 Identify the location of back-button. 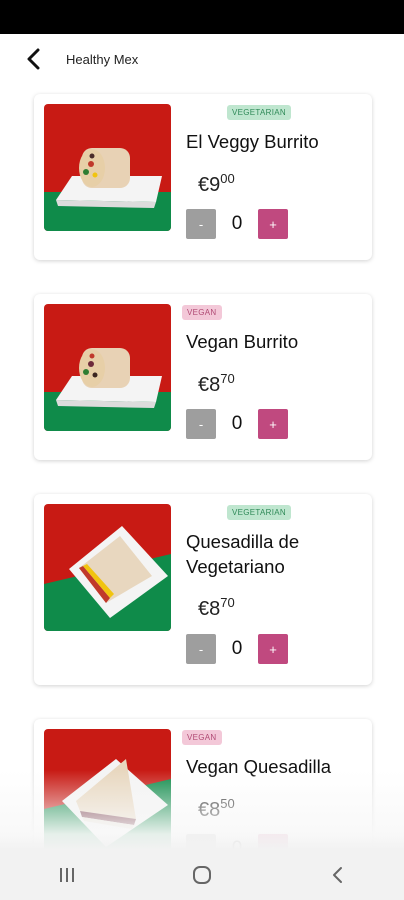
(34, 59).